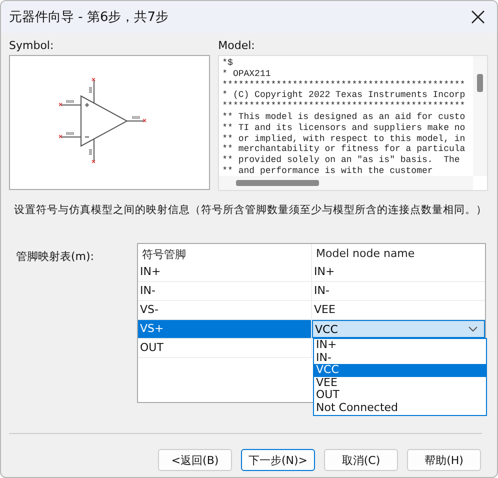 This screenshot has height=478, width=498. I want to click on table-cell: VS-, so click(225, 310).